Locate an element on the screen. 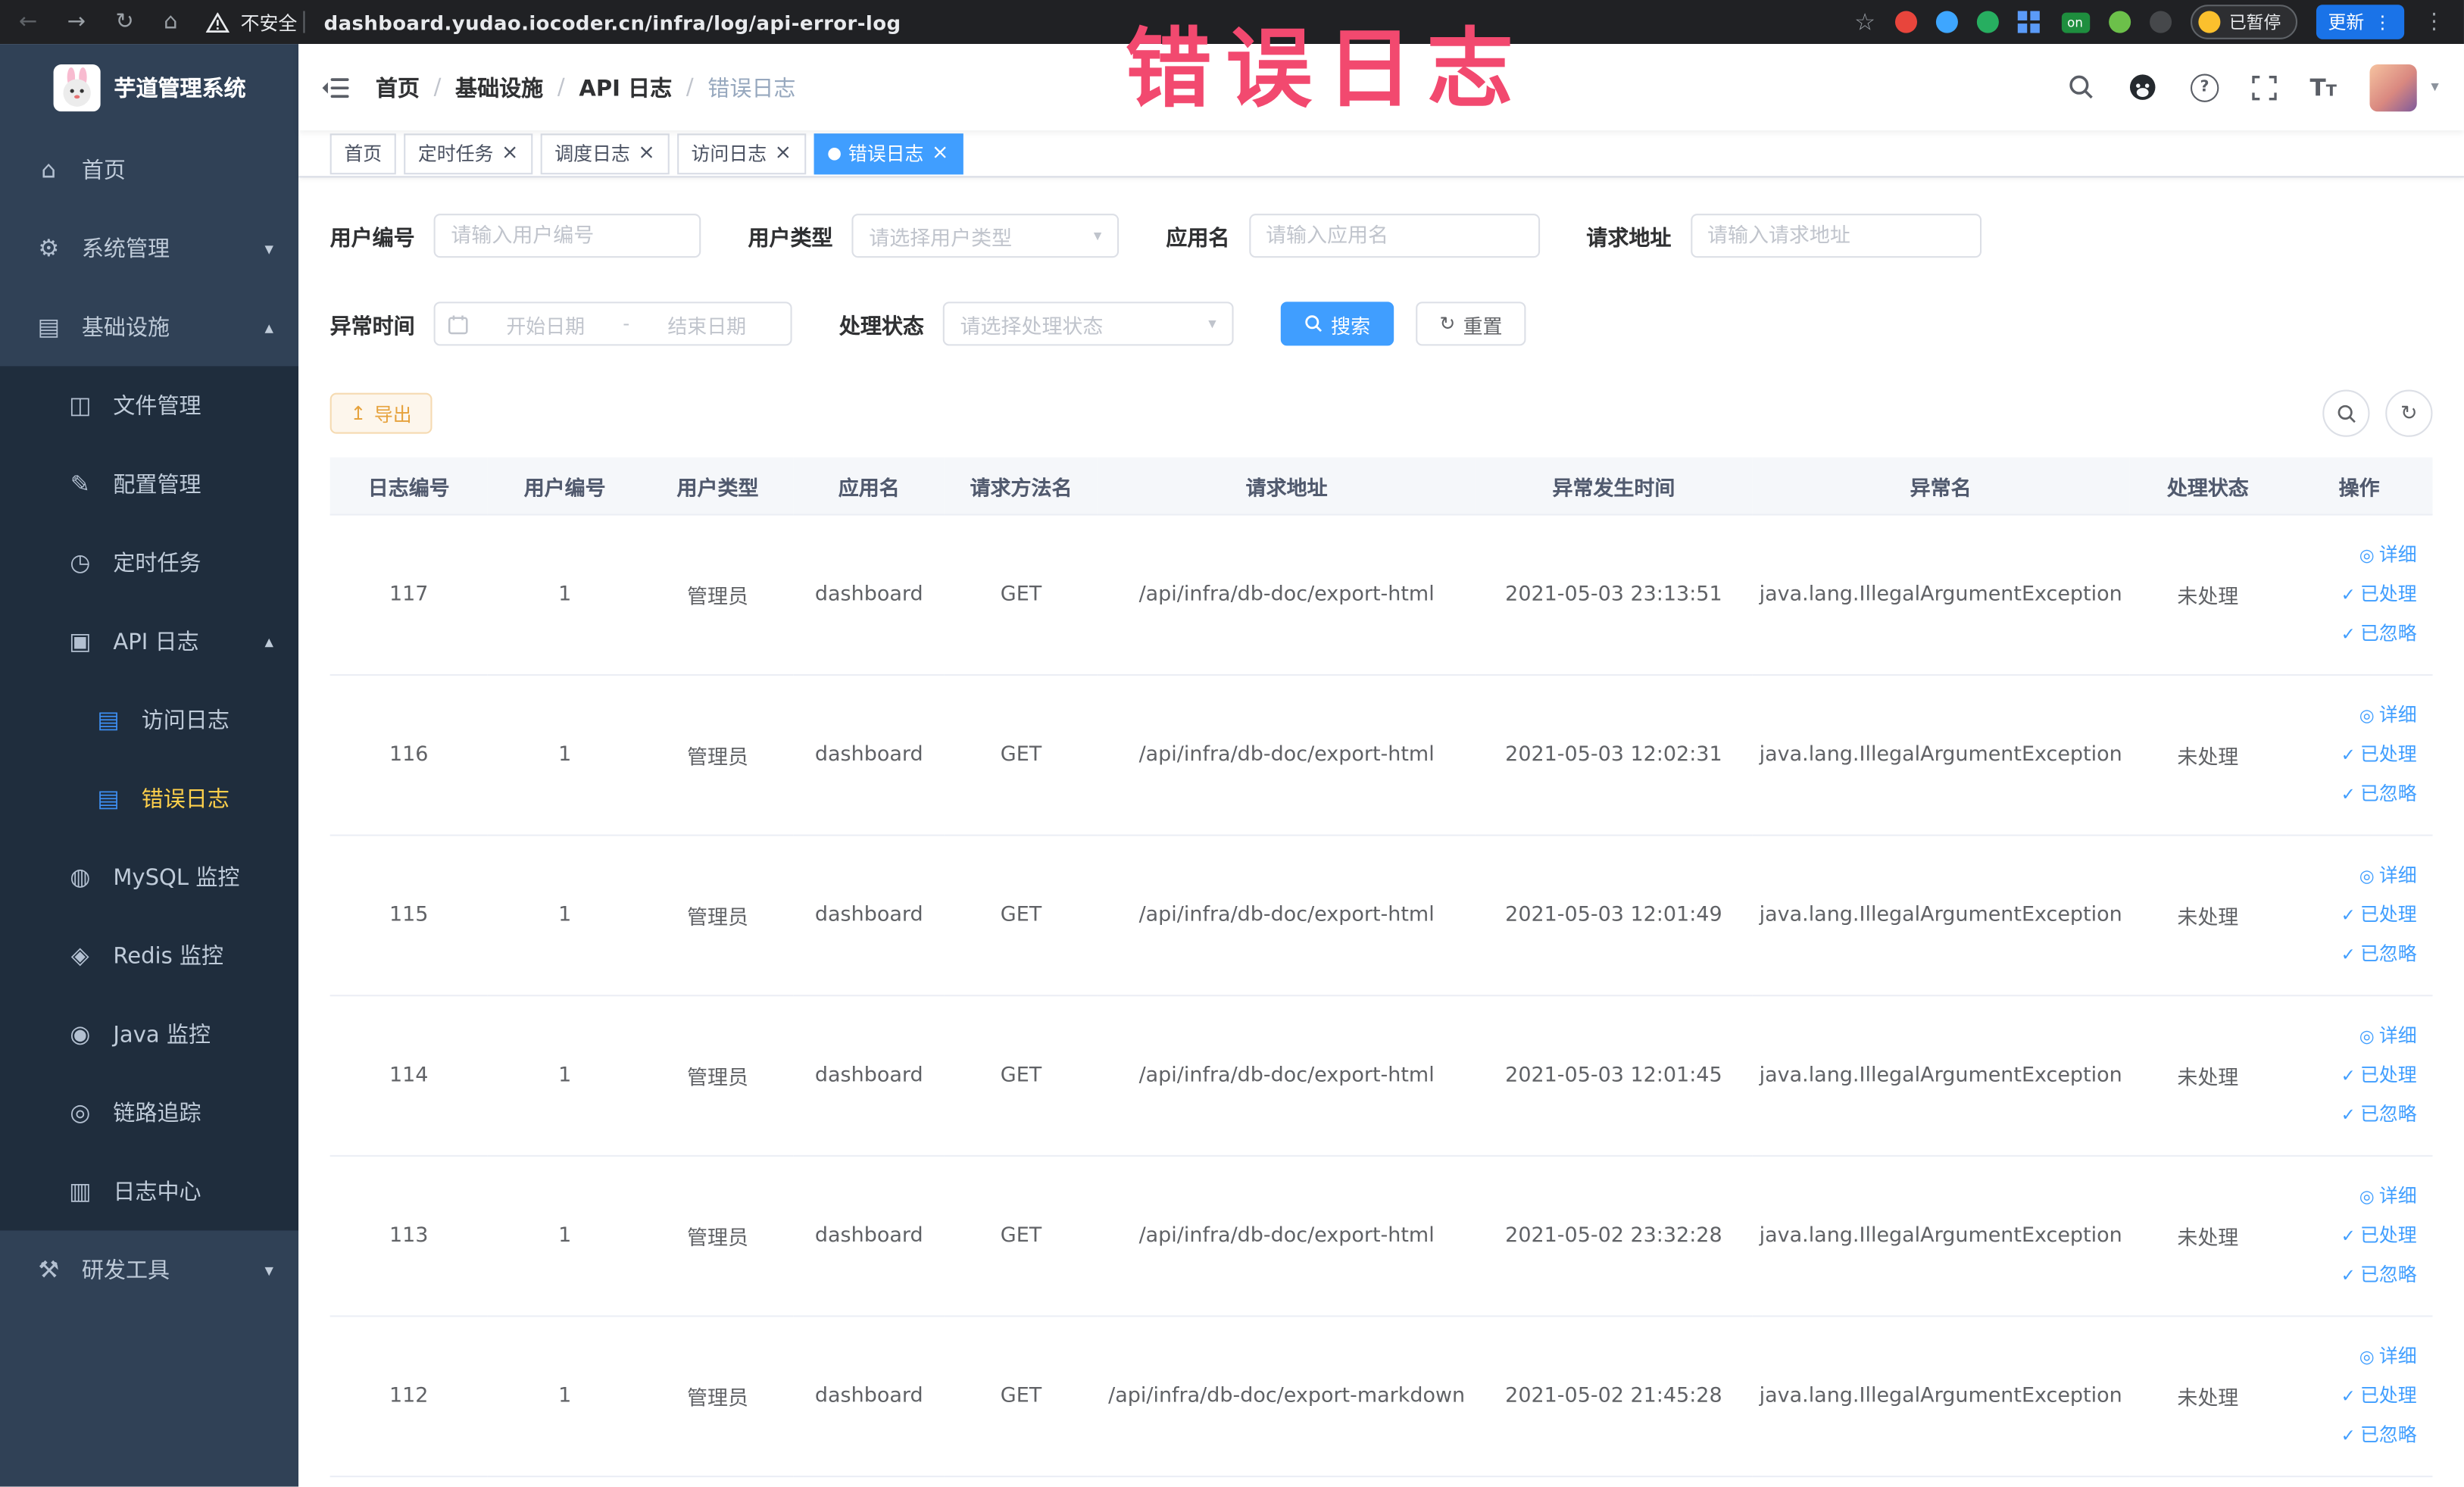  sidebar-item-trace: ◎ 链路追踪 is located at coordinates (149, 1112).